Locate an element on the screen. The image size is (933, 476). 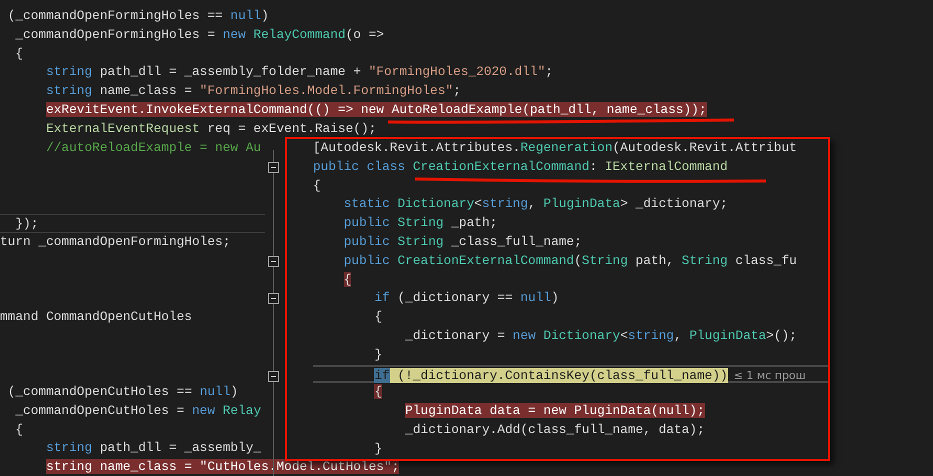
performance-tip: ≤ 1 мс прош is located at coordinates (770, 375).